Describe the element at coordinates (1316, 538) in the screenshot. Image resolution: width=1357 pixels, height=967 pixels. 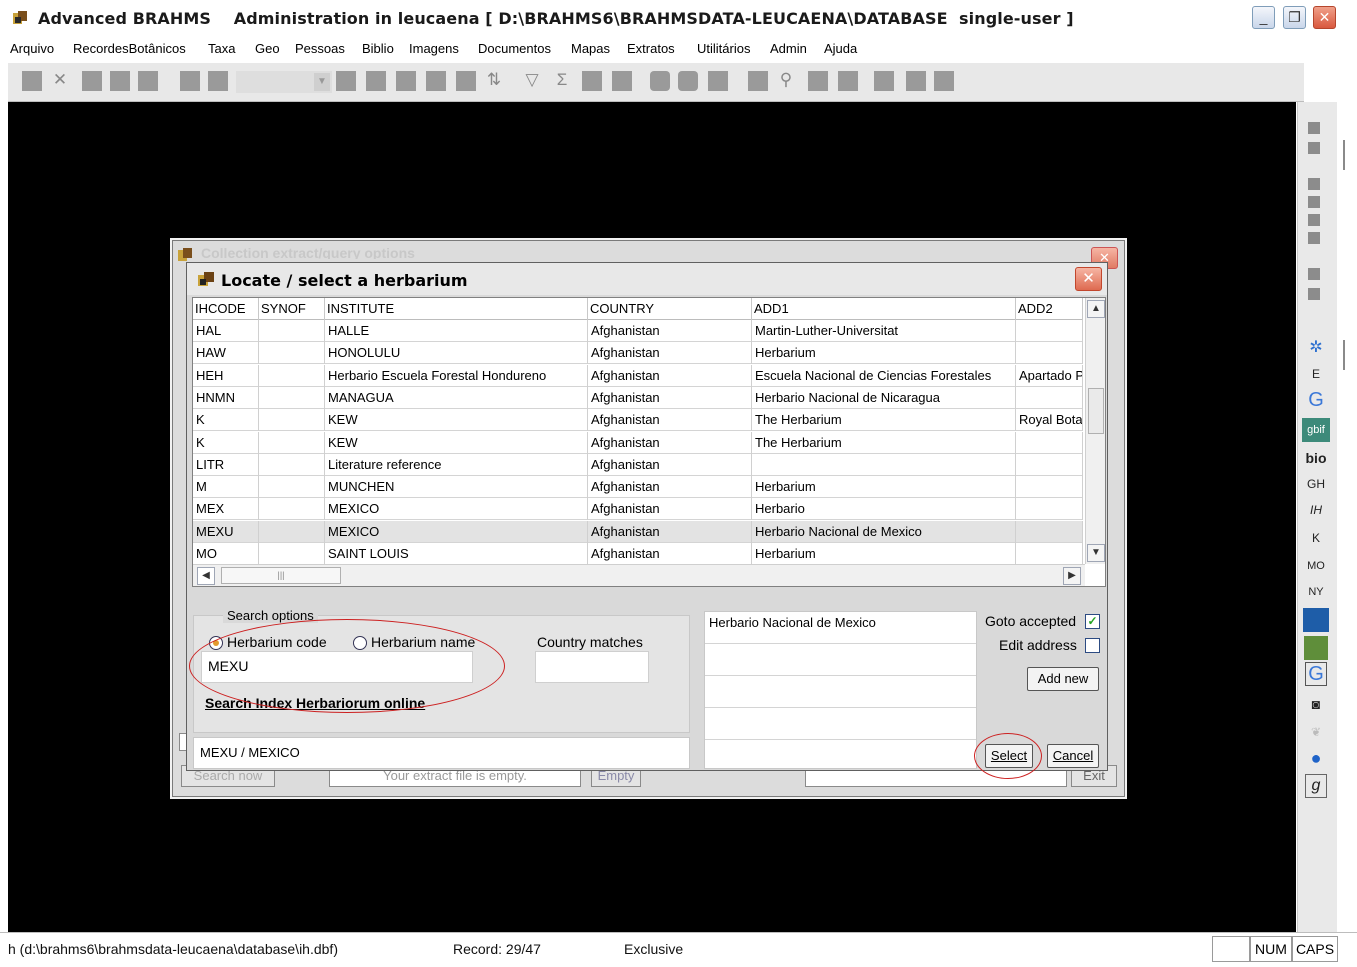
I see `palette-link-k: K` at that location.